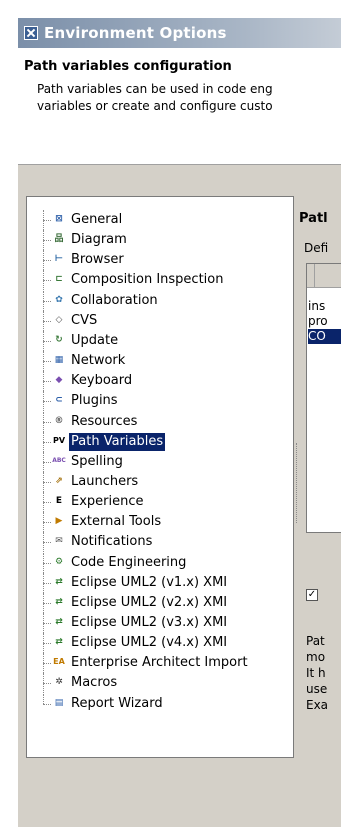 The height and width of the screenshot is (827, 341). What do you see at coordinates (160, 220) in the screenshot?
I see `tree-item: ⊠ General` at bounding box center [160, 220].